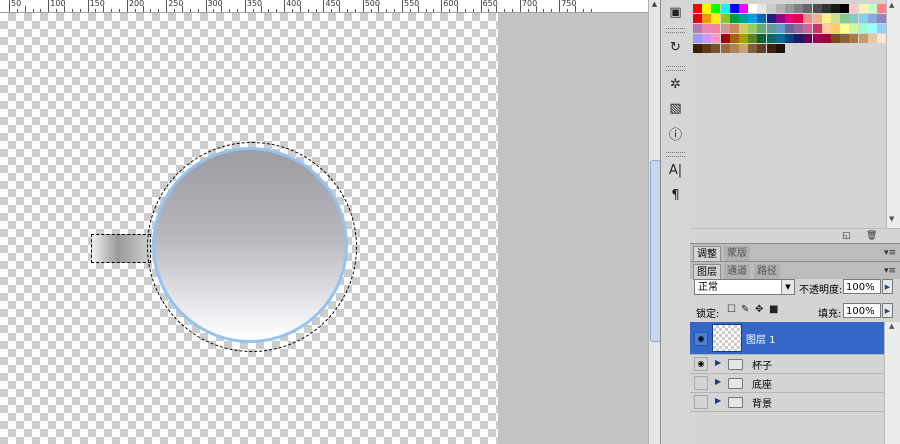 The width and height of the screenshot is (900, 444). What do you see at coordinates (759, 309) in the screenshot?
I see `lock-position-icon: ✥` at bounding box center [759, 309].